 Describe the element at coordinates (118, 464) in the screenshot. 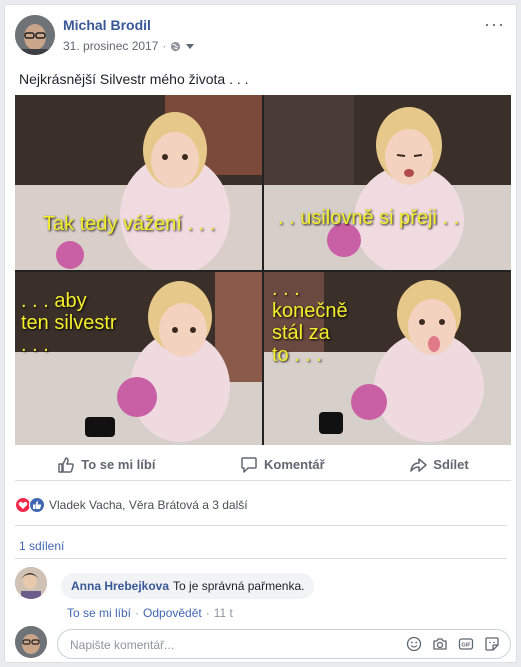

I see `like-label: To se mi líbí` at that location.